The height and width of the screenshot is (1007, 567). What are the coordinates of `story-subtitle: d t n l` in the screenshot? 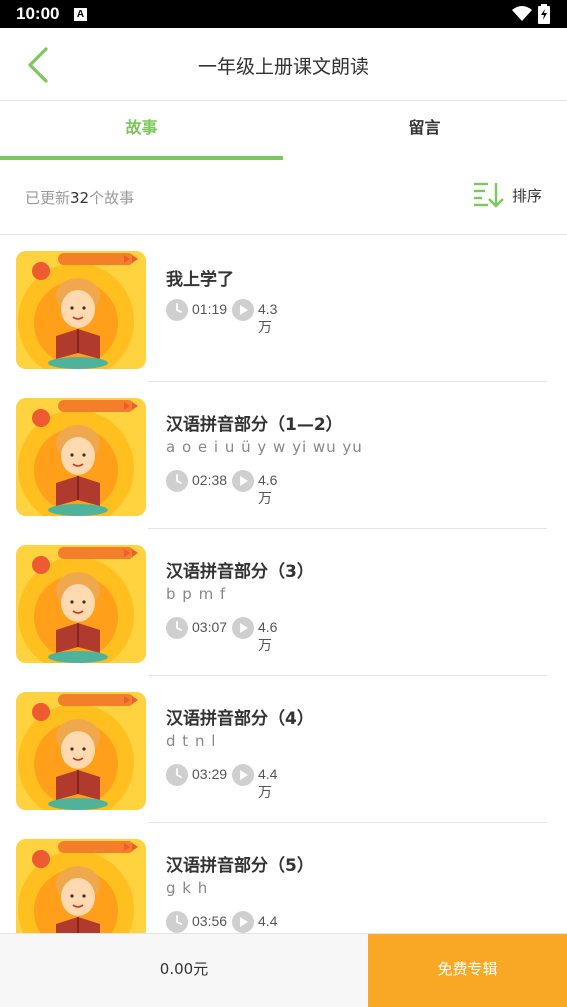 It's located at (191, 741).